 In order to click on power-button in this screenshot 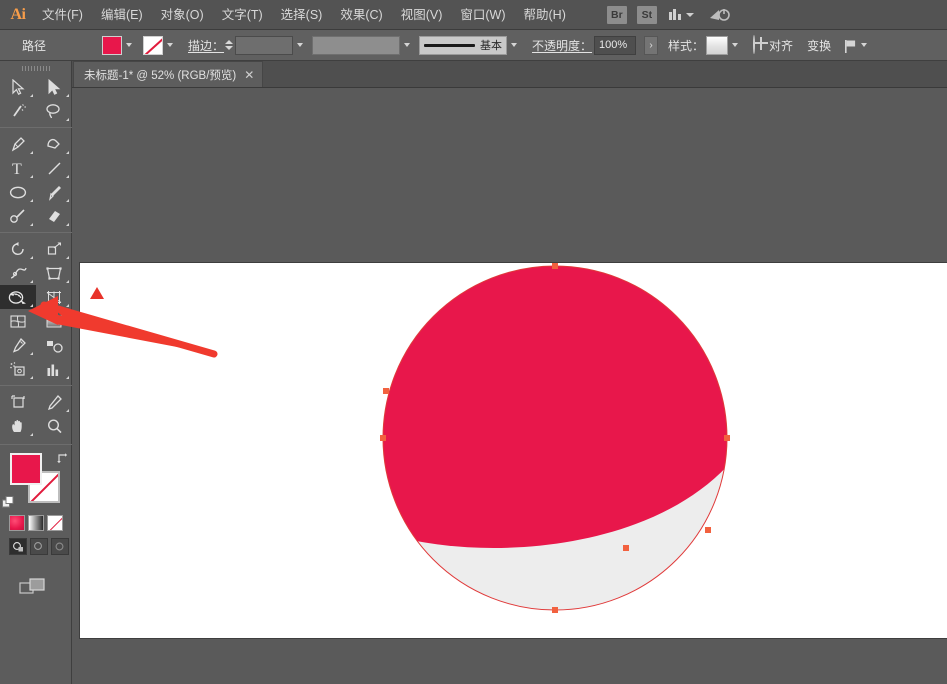, I will do `click(719, 15)`.